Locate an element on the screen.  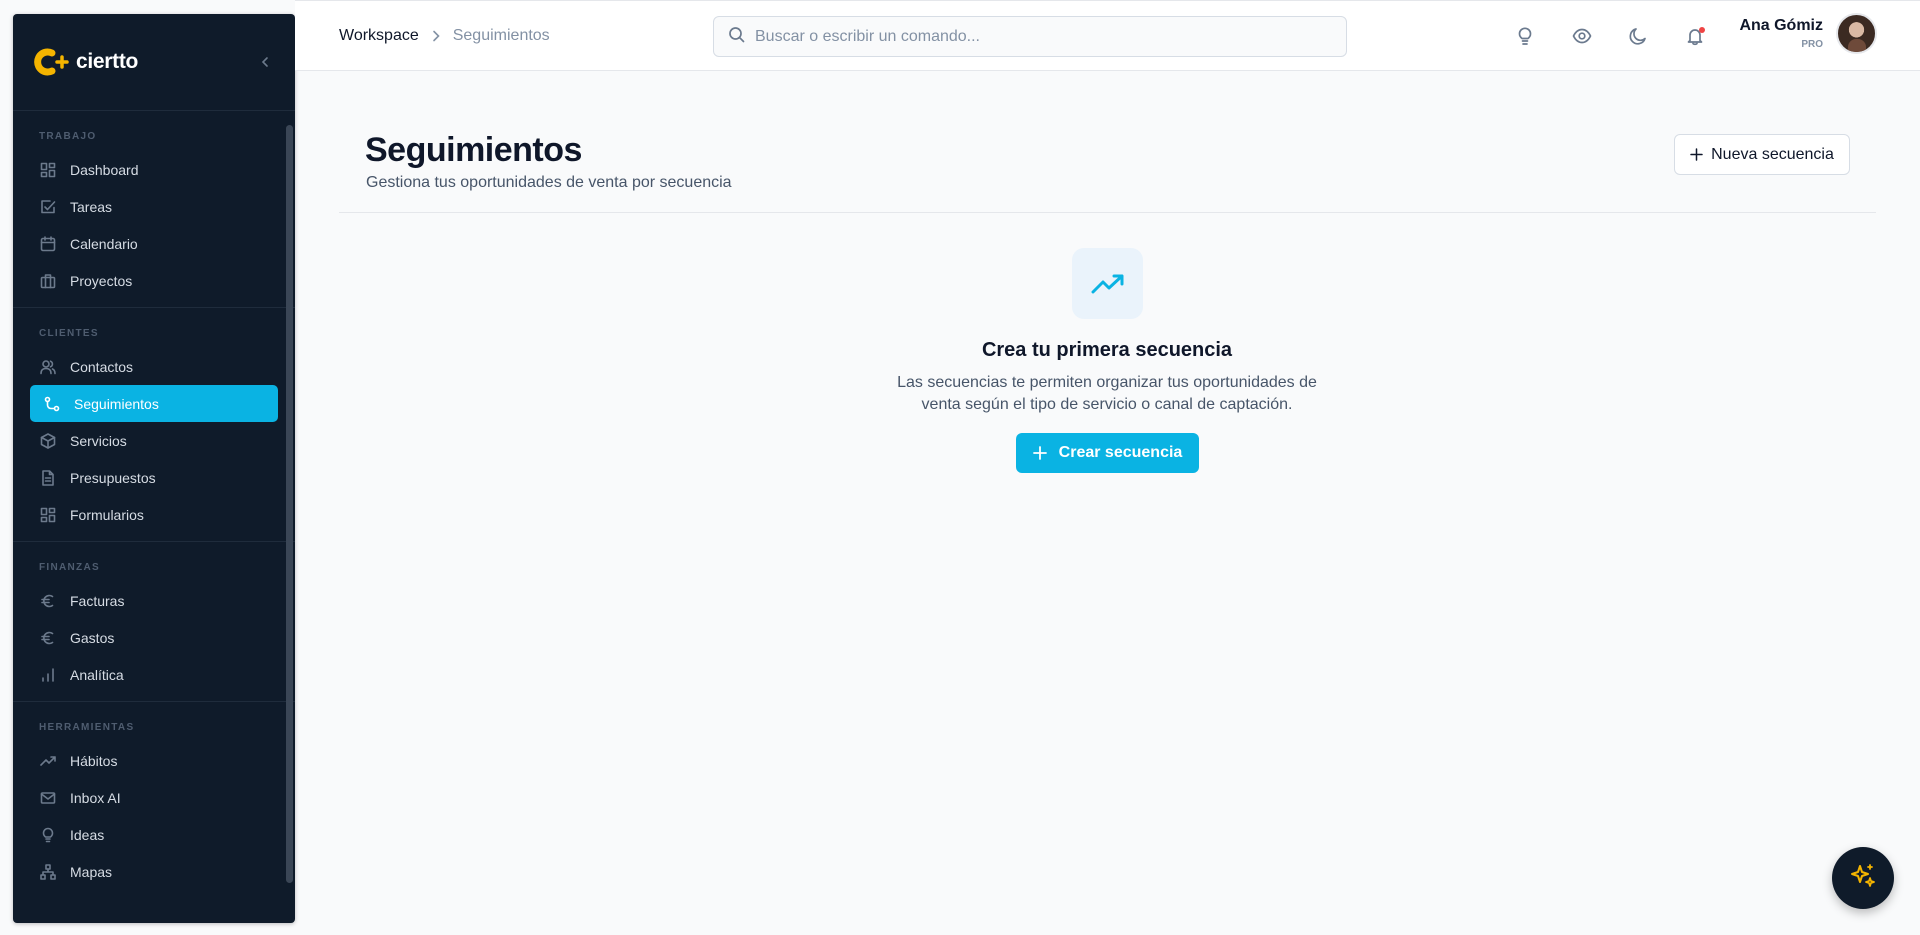
empty-state-title: Crea tu primera secuencia is located at coordinates (1107, 350).